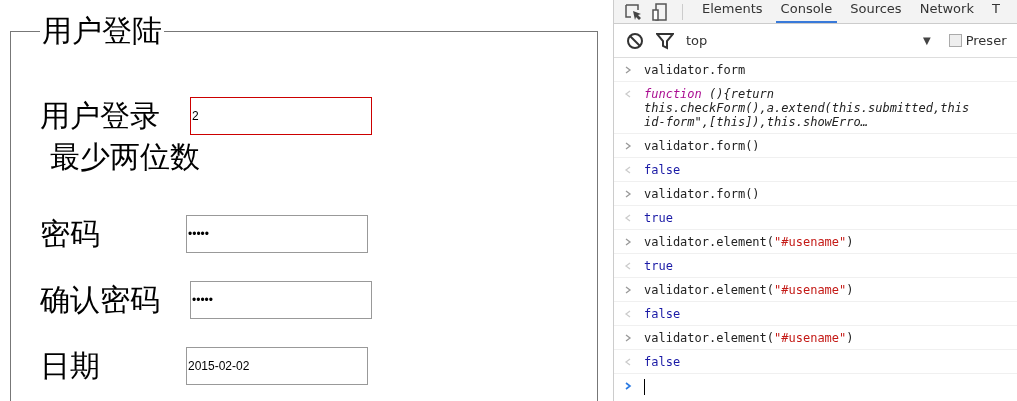 This screenshot has width=1017, height=401. I want to click on field-label: 确认密码, so click(100, 300).